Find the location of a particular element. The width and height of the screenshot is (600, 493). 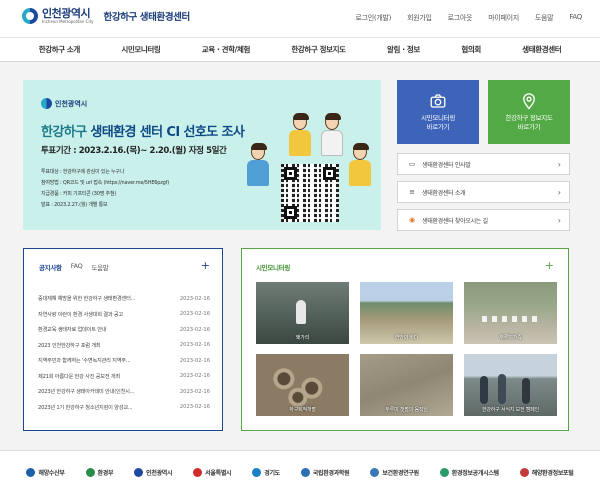

gallery-item: 한강하구 서식지 보전 캠페인 is located at coordinates (510, 385).